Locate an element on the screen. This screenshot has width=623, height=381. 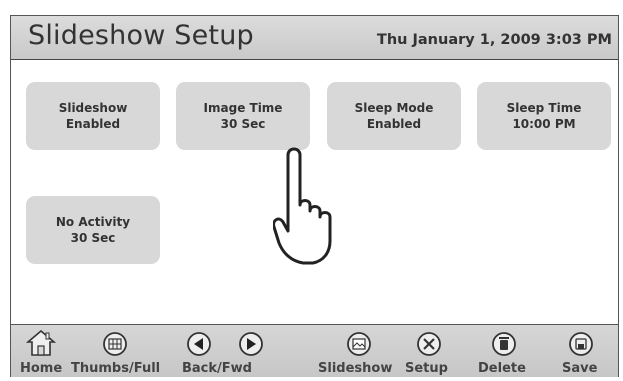
back-arrow-icon is located at coordinates (199, 344).